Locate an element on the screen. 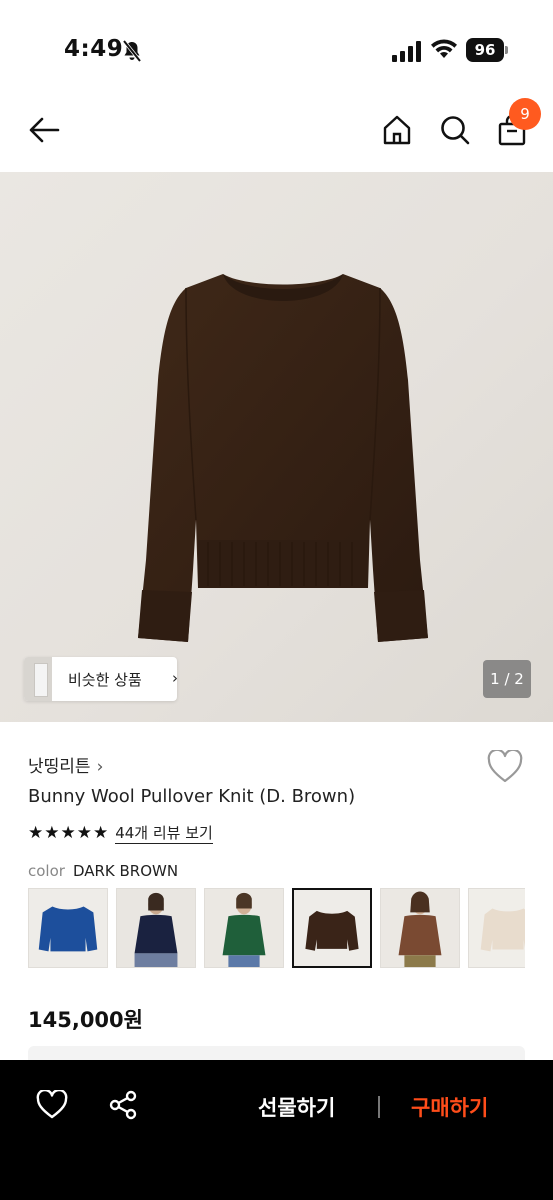  color-row: color DARK BROWN is located at coordinates (103, 871).